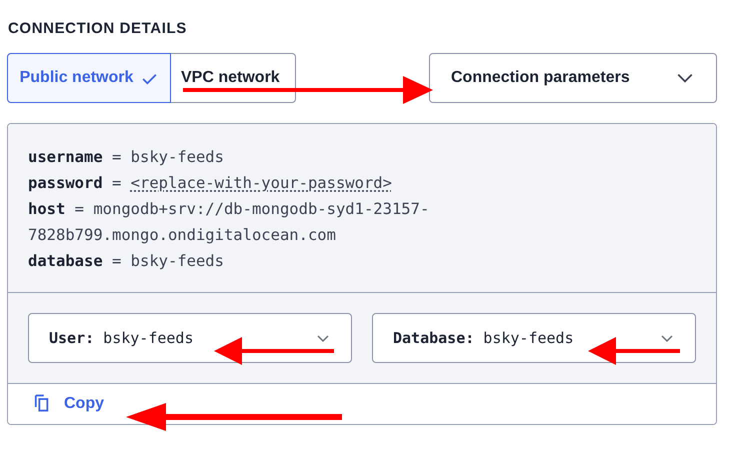 The image size is (733, 453). What do you see at coordinates (126, 261) in the screenshot?
I see `parameter-line: database = bsky-feeds` at bounding box center [126, 261].